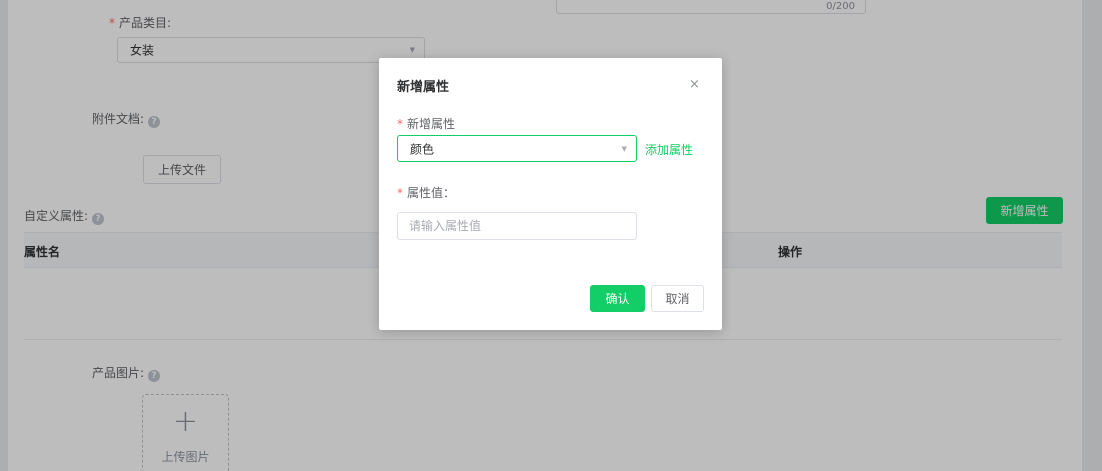 The image size is (1102, 471). What do you see at coordinates (694, 85) in the screenshot?
I see `close-icon: ×` at bounding box center [694, 85].